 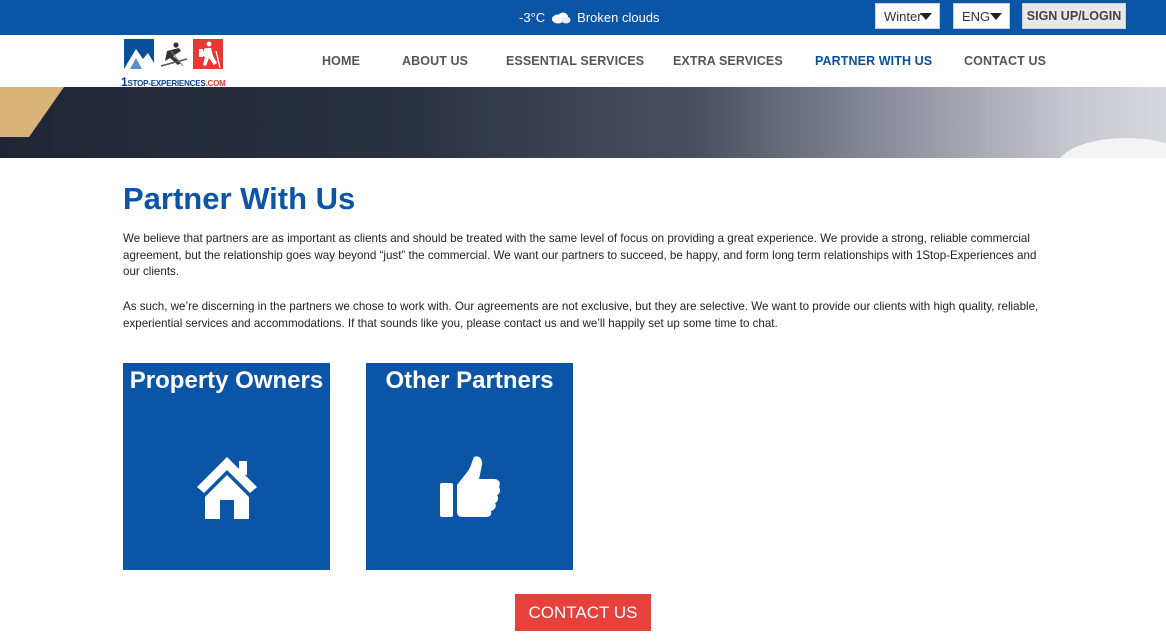 I want to click on hero-banner, so click(x=583, y=122).